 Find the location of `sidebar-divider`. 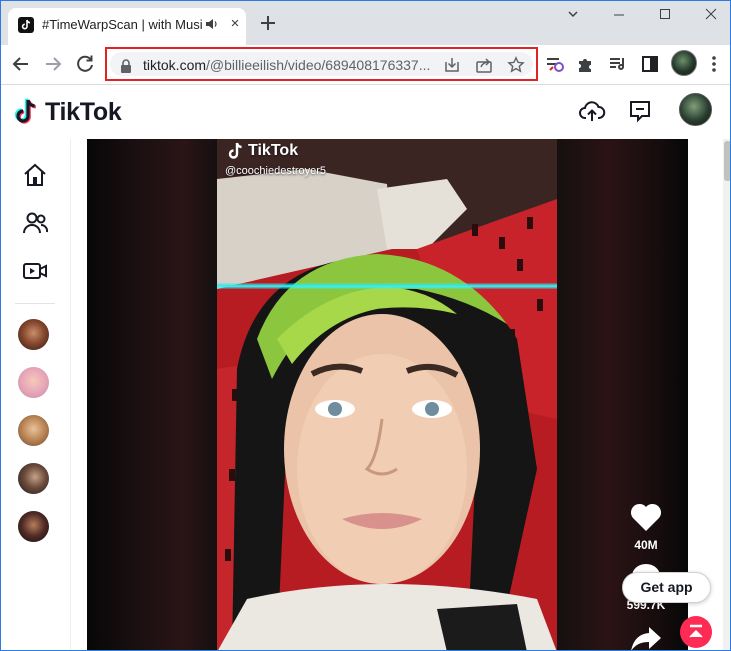

sidebar-divider is located at coordinates (35, 303).